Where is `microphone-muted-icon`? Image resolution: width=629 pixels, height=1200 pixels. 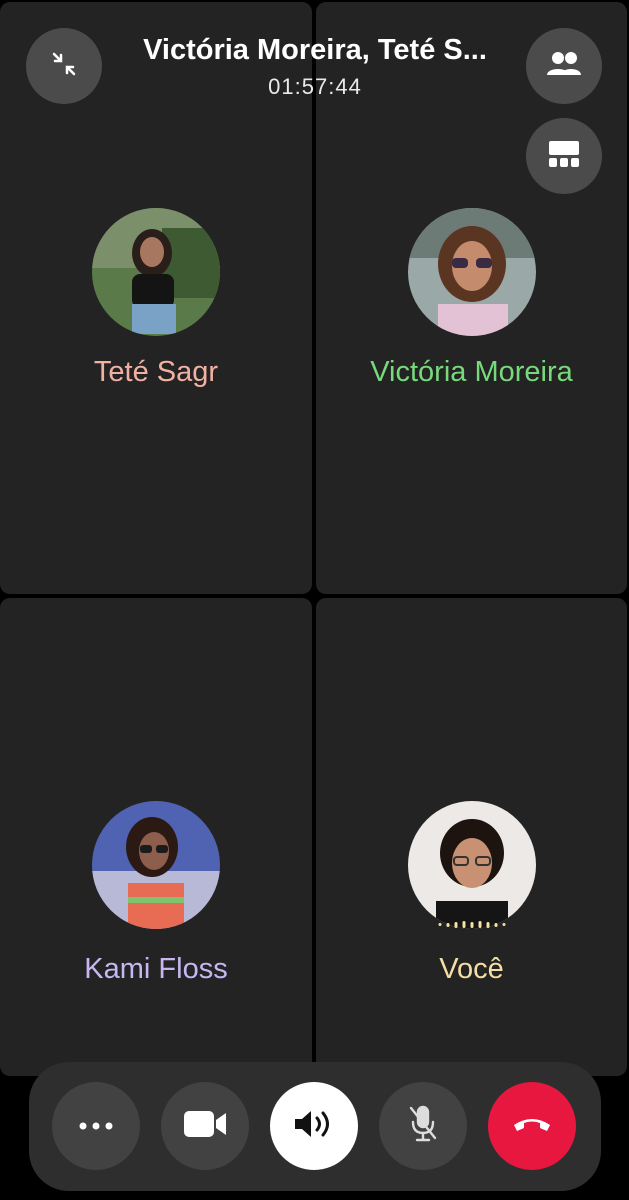
microphone-muted-icon is located at coordinates (423, 1126).